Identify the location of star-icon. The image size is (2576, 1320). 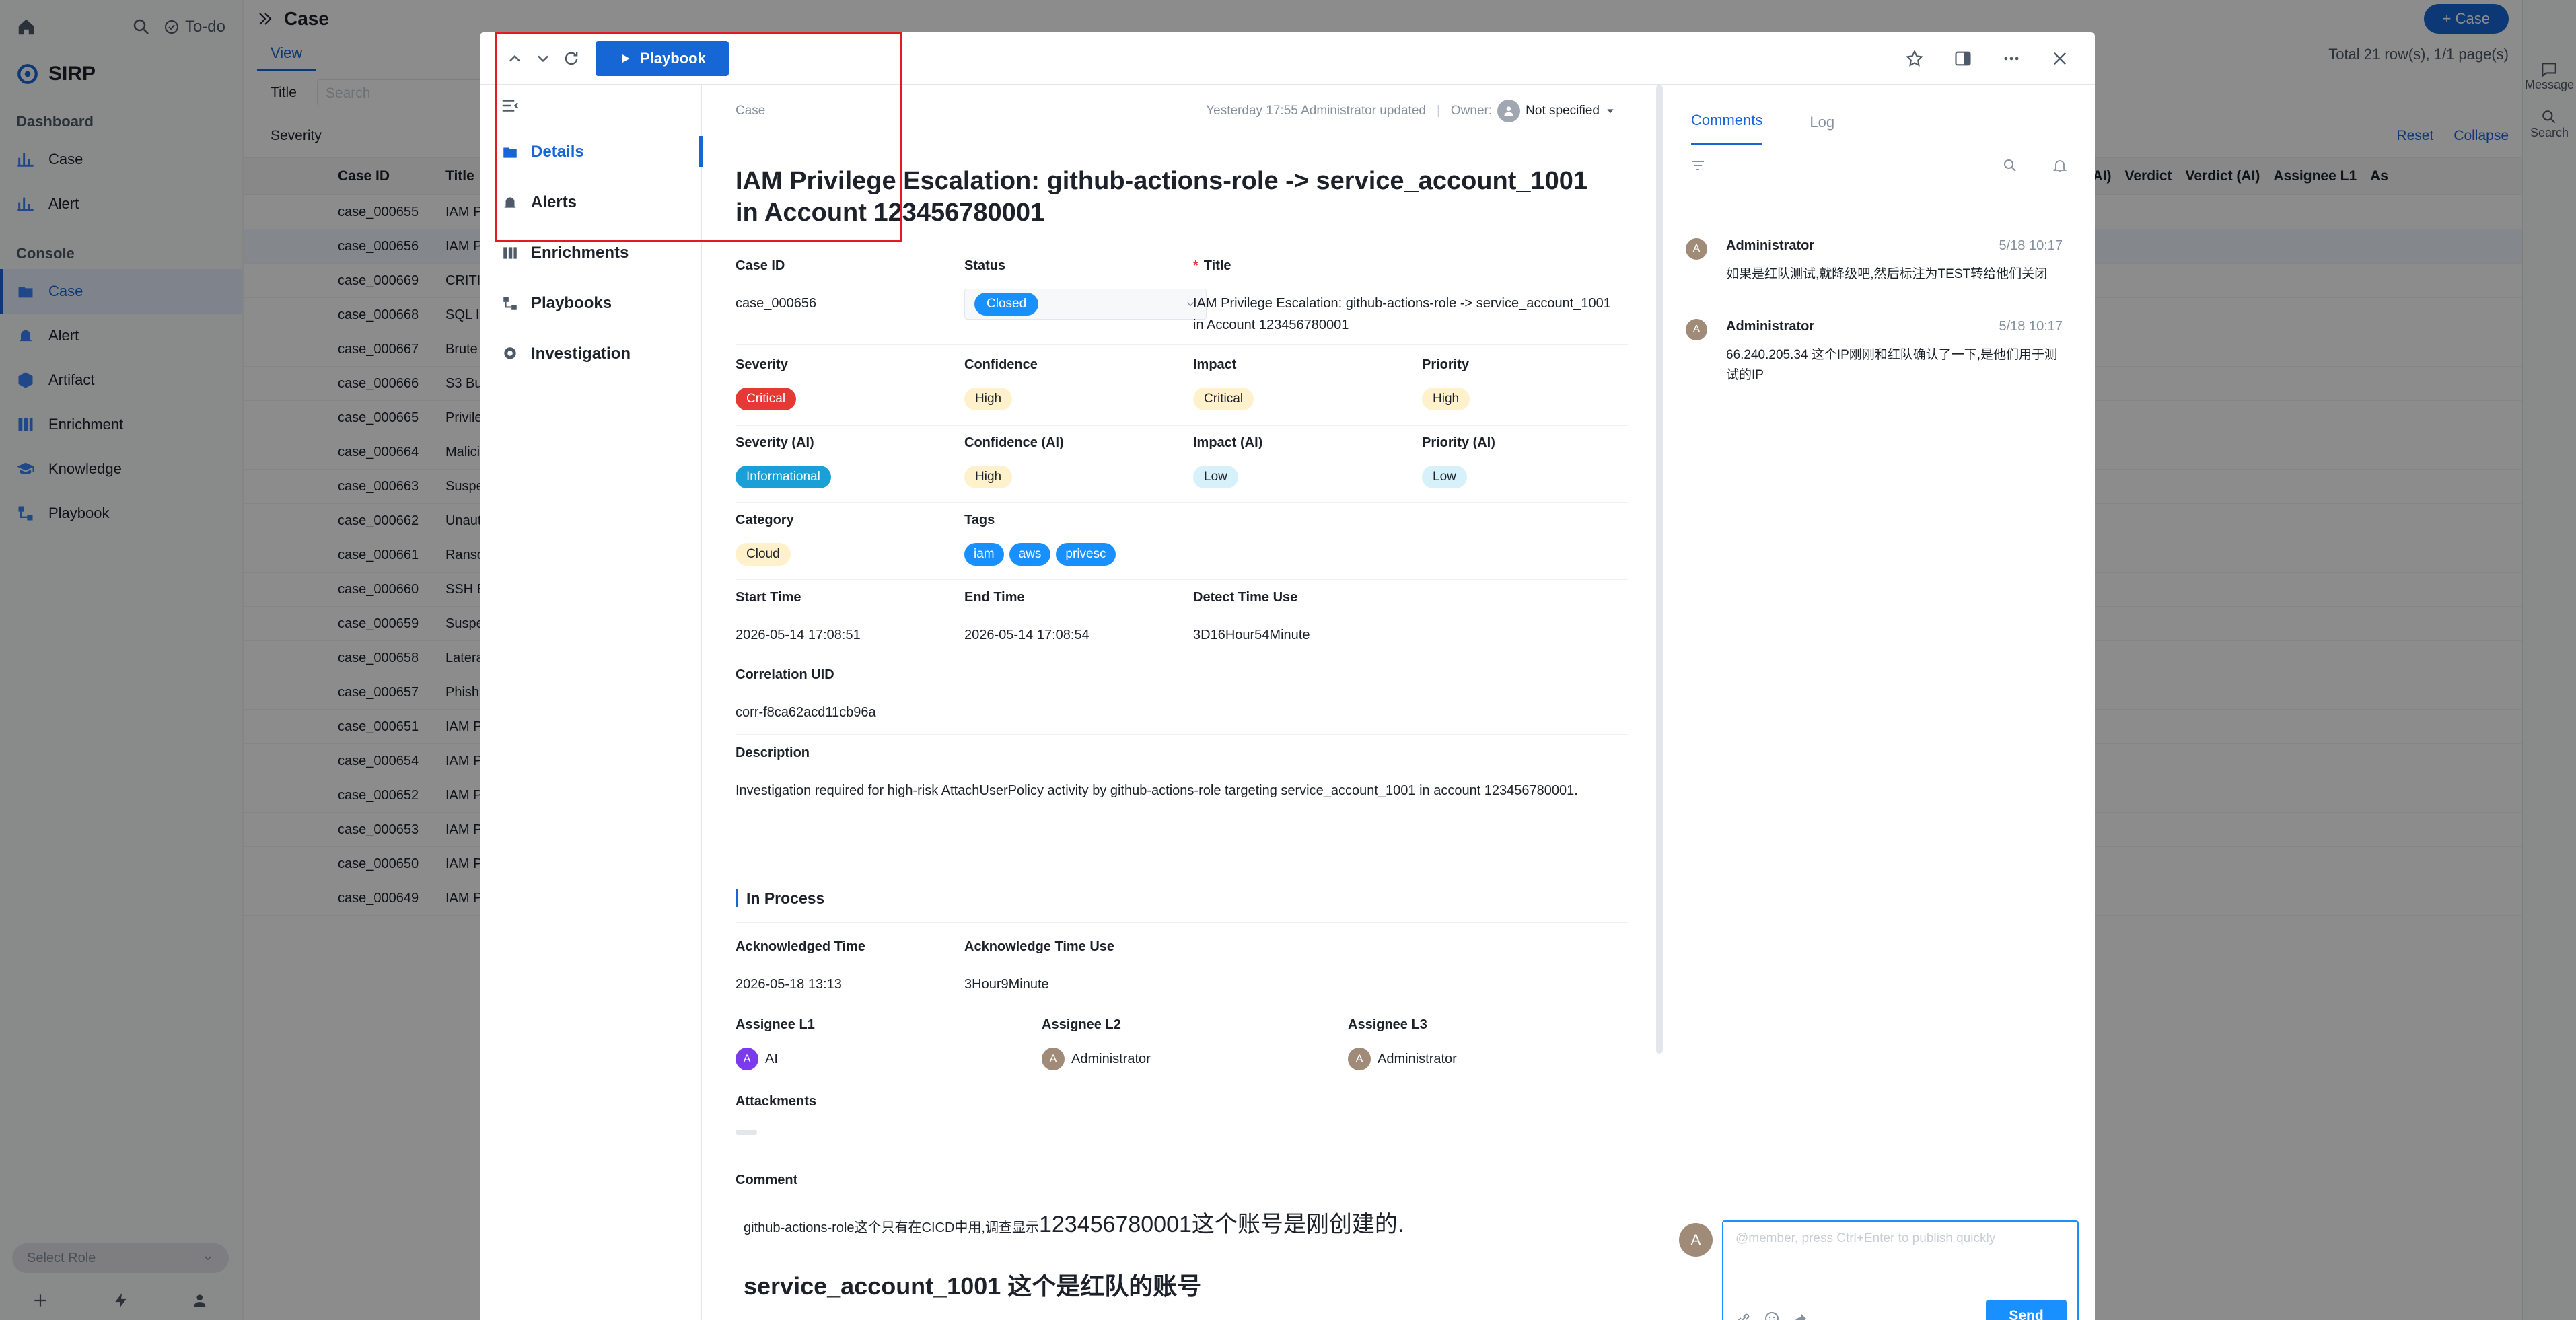
(1914, 58).